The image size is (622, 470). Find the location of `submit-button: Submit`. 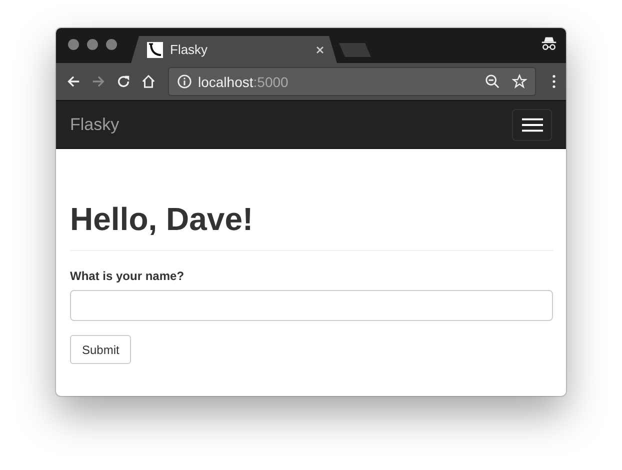

submit-button: Submit is located at coordinates (101, 349).